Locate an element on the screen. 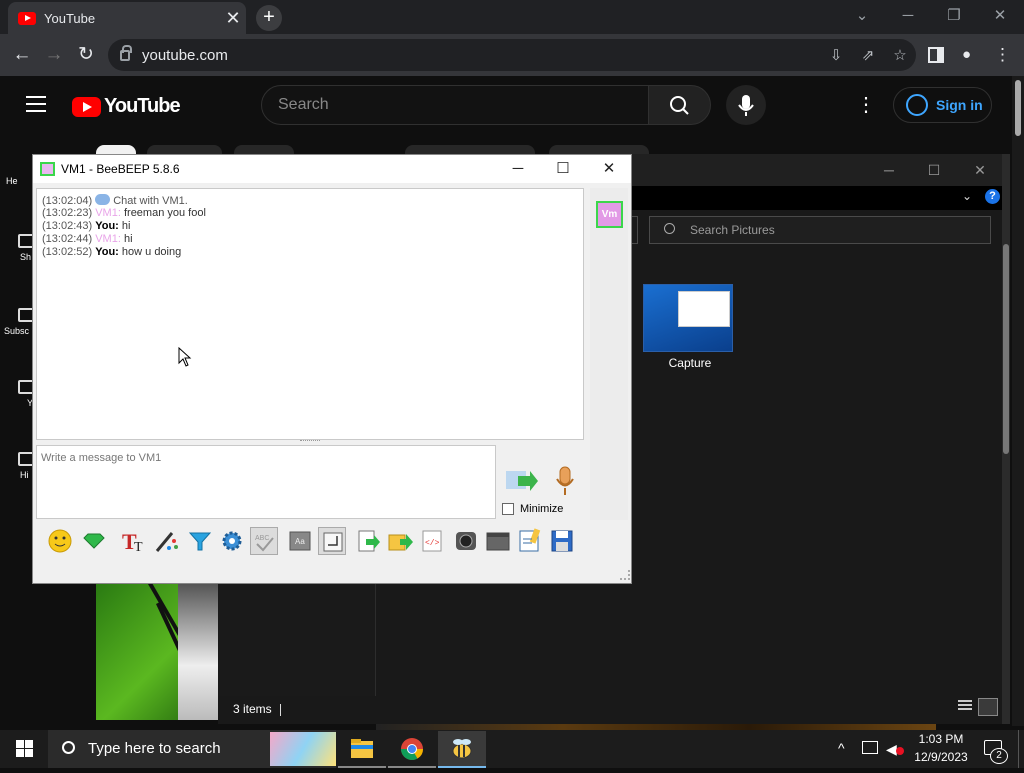 Image resolution: width=1024 pixels, height=773 pixels. beebeep-taskbar-button is located at coordinates (462, 749).